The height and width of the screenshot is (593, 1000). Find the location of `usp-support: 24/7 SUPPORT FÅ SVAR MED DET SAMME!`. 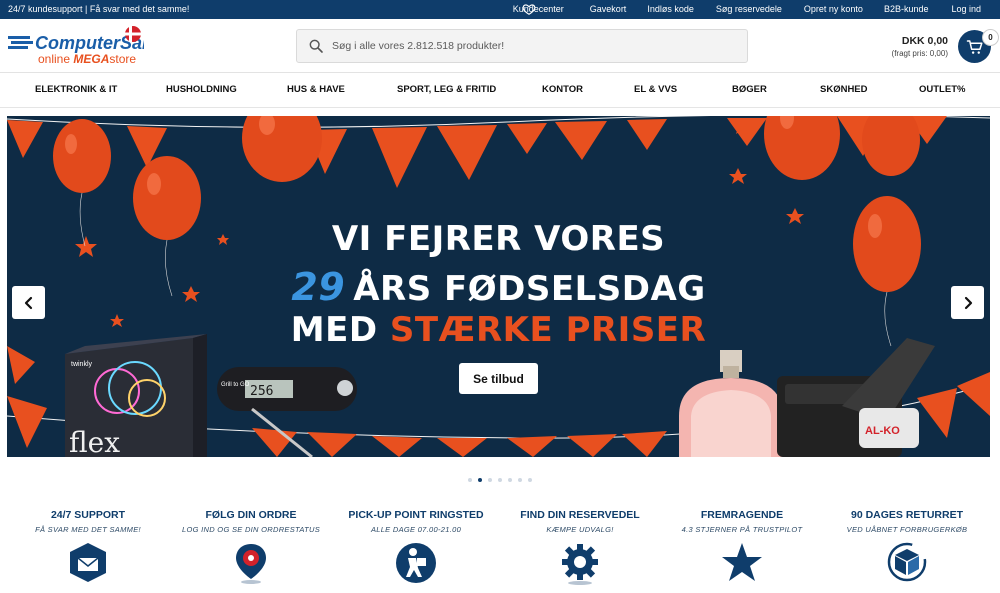

usp-support: 24/7 SUPPORT FÅ SVAR MED DET SAMME! is located at coordinates (88, 545).